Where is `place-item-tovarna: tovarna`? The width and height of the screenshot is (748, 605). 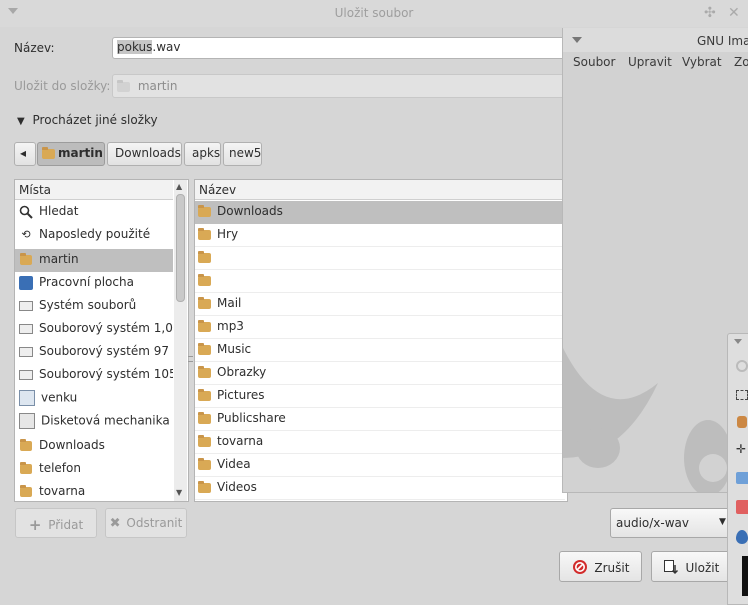 place-item-tovarna: tovarna is located at coordinates (94, 491).